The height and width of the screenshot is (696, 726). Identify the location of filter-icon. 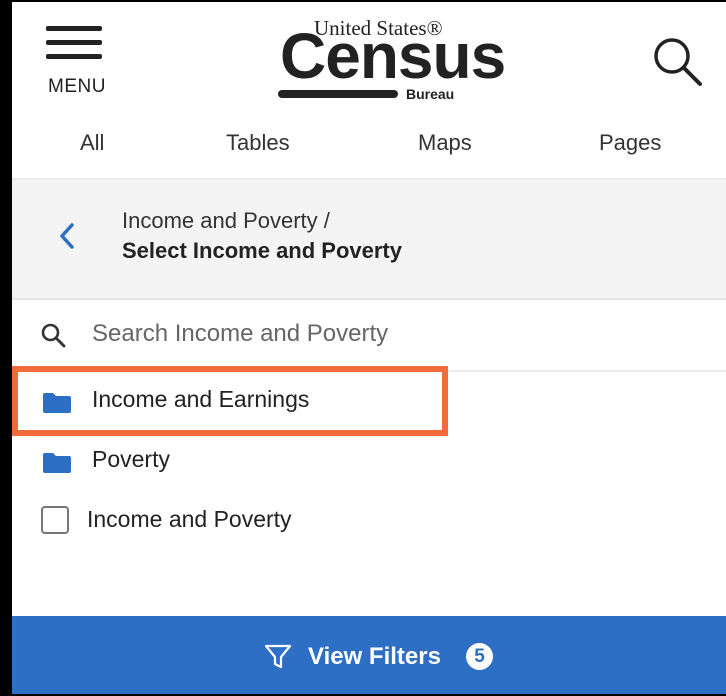
(278, 656).